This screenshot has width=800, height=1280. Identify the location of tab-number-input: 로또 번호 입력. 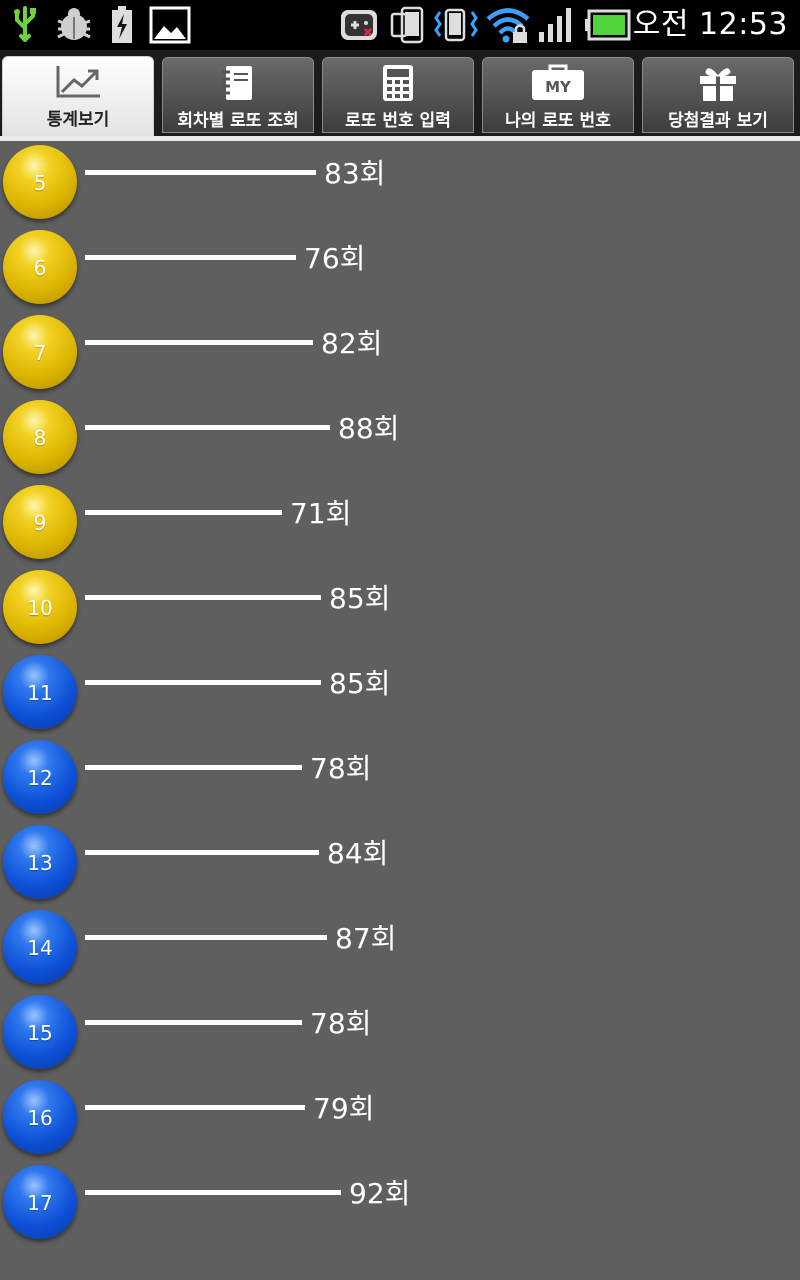
(398, 95).